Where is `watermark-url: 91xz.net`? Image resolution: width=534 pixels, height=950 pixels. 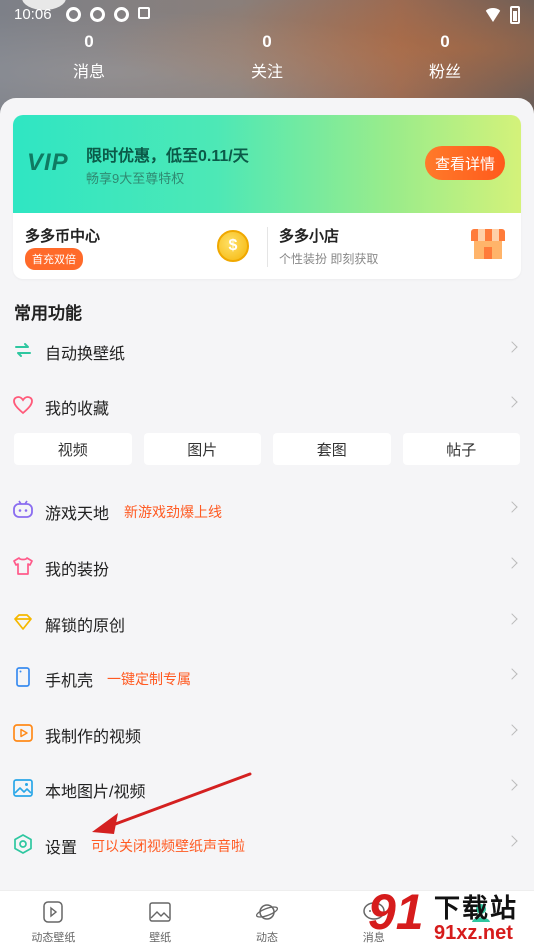 watermark-url: 91xz.net is located at coordinates (473, 933).